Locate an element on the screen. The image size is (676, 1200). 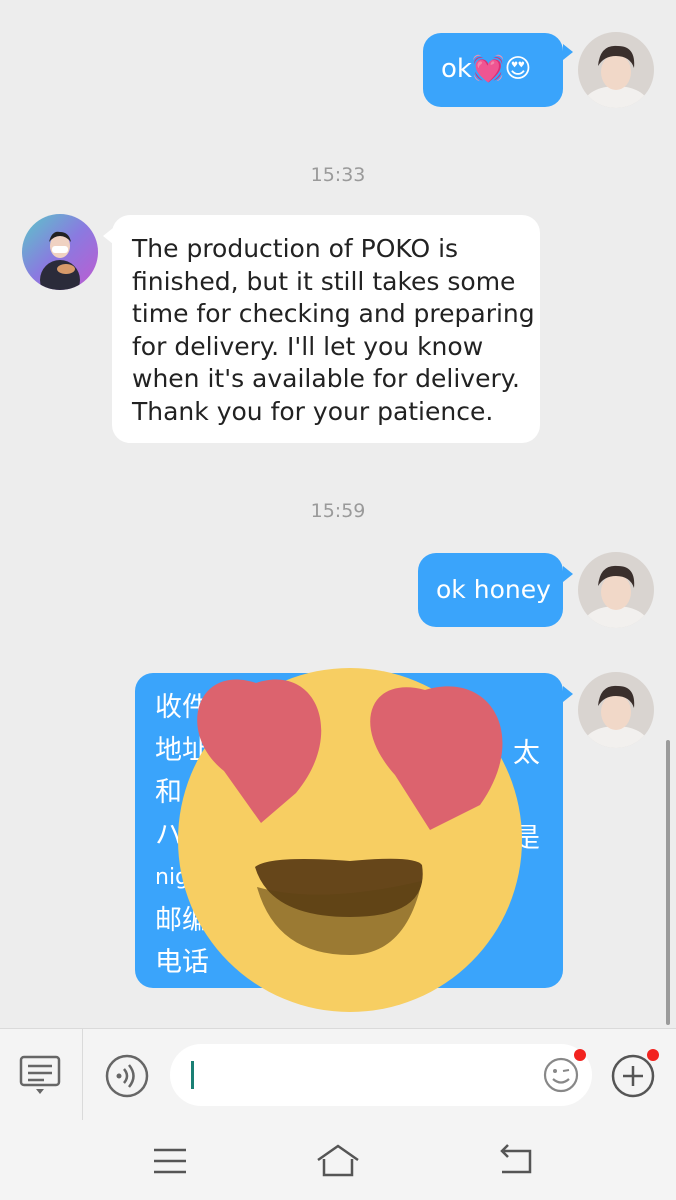
home-icon is located at coordinates (338, 1161).